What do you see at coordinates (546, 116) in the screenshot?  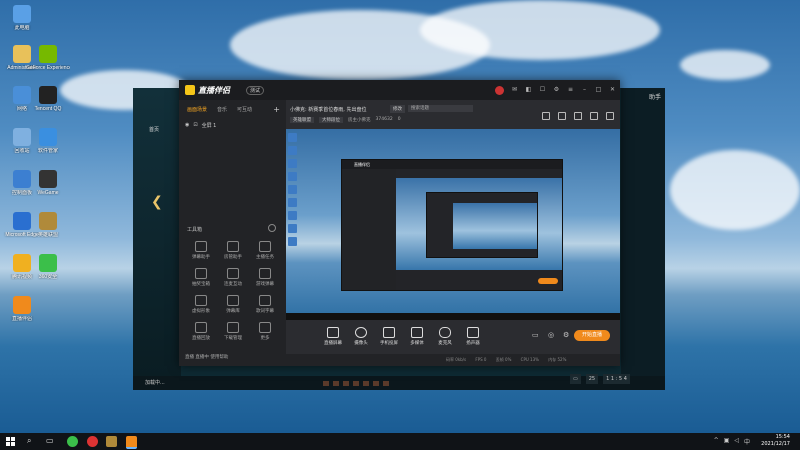 I see `home-icon` at bounding box center [546, 116].